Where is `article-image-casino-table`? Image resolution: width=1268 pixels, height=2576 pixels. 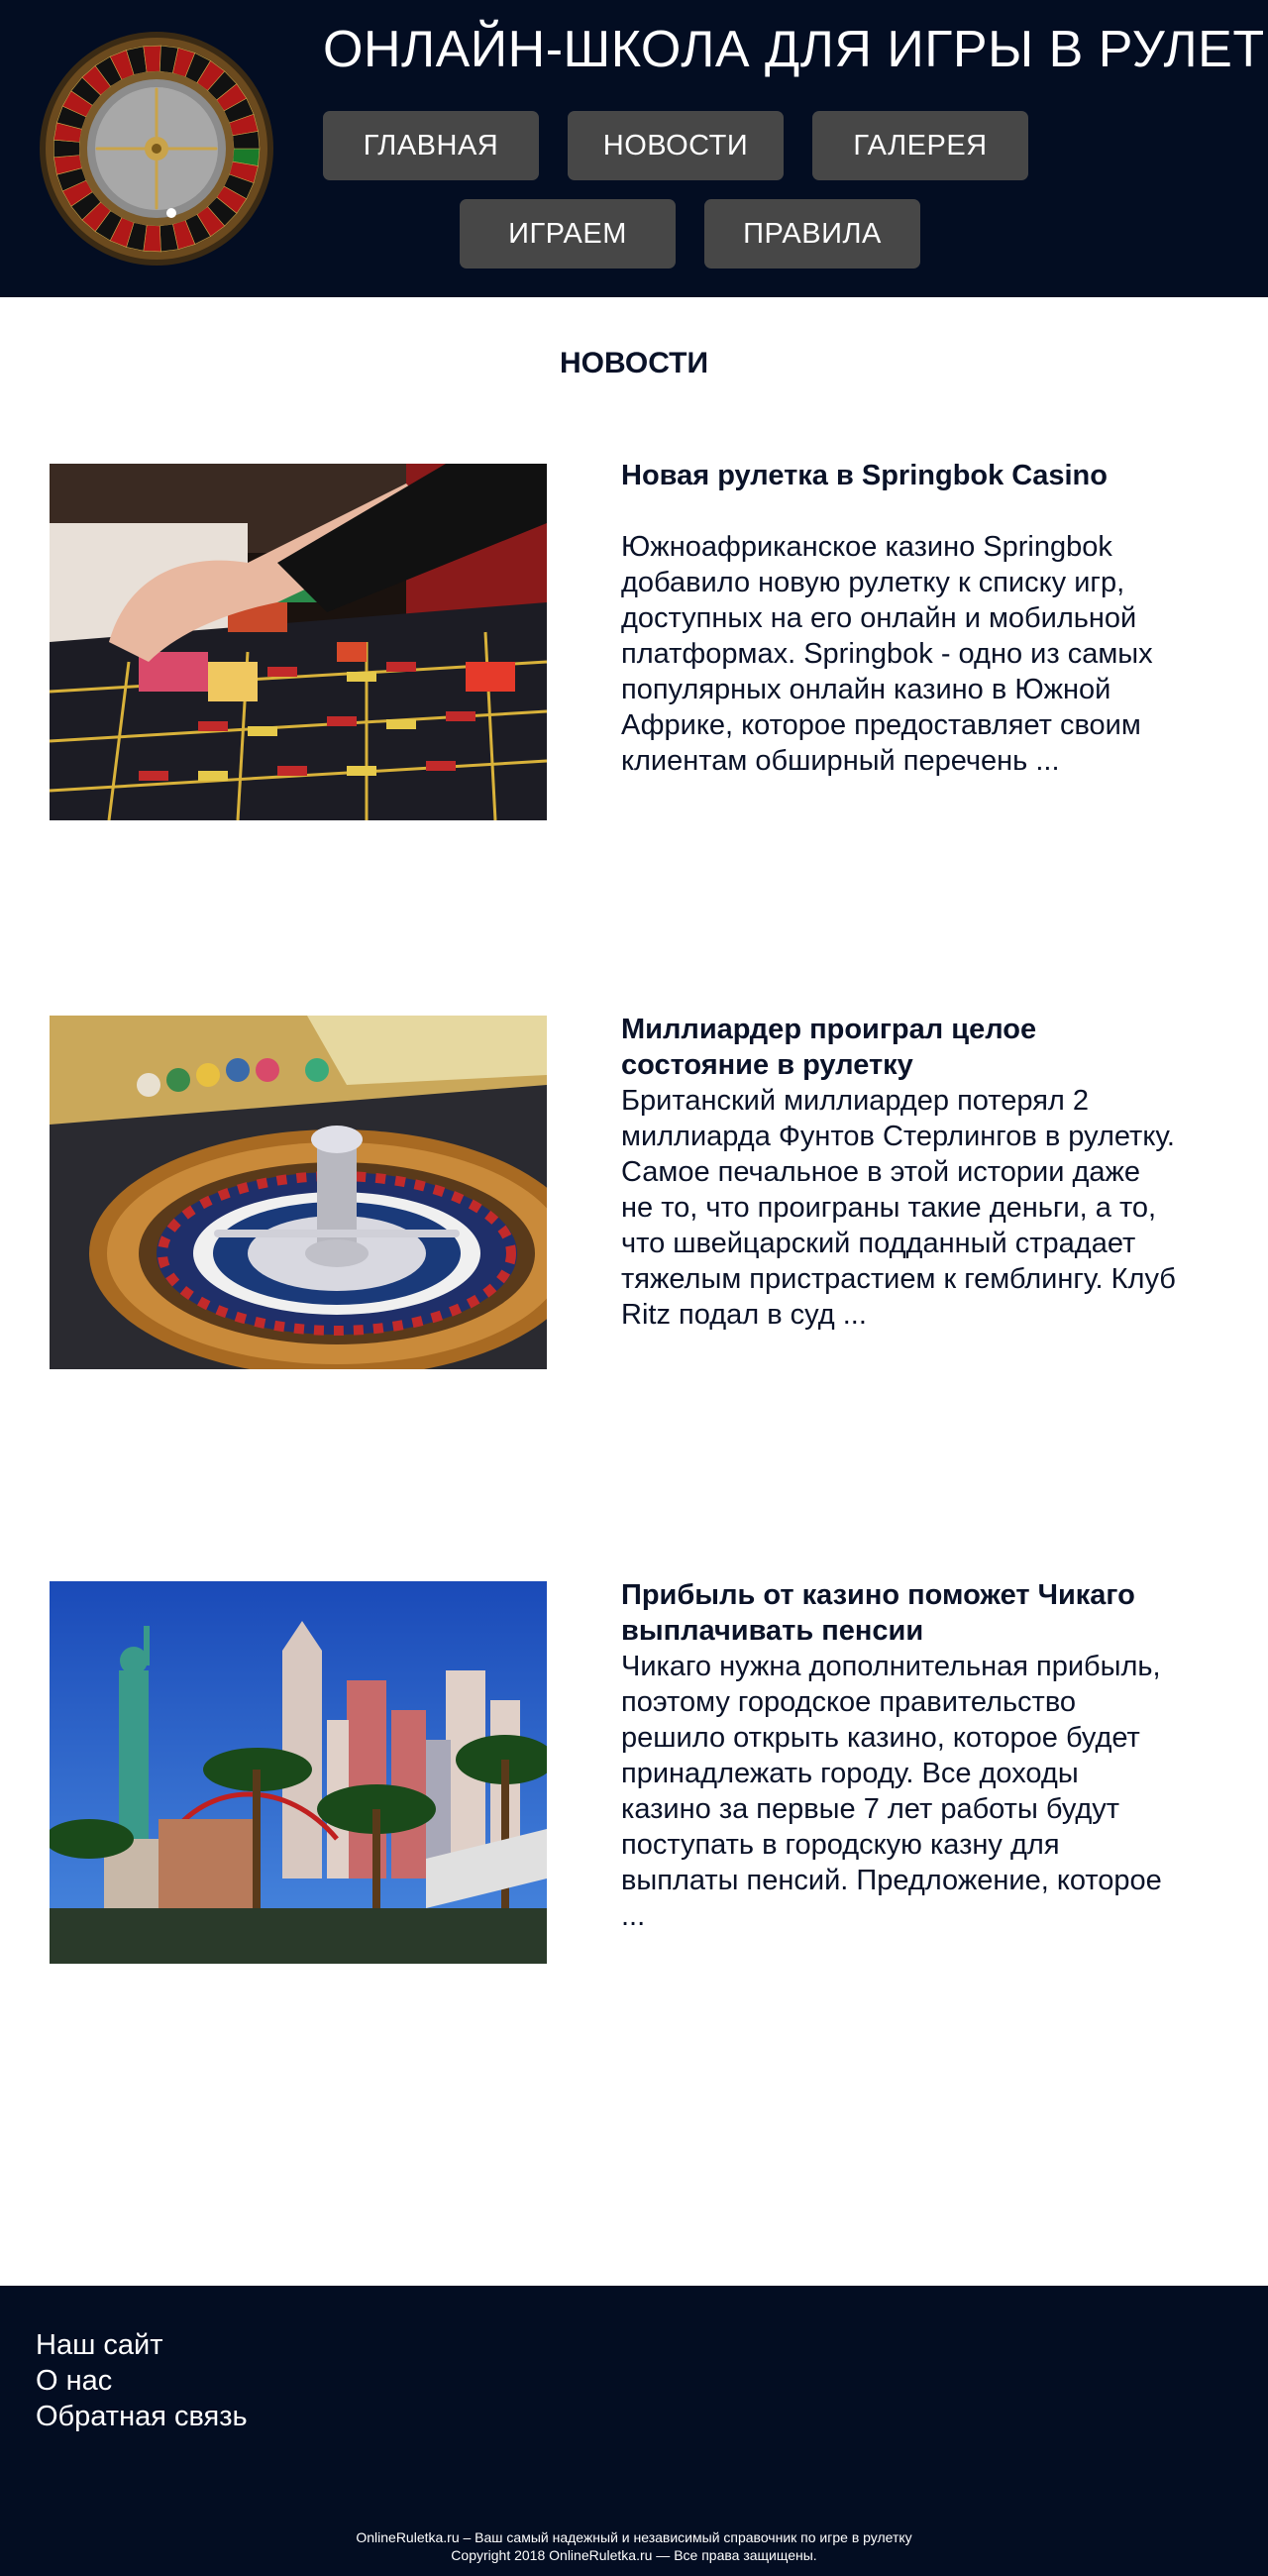 article-image-casino-table is located at coordinates (298, 642).